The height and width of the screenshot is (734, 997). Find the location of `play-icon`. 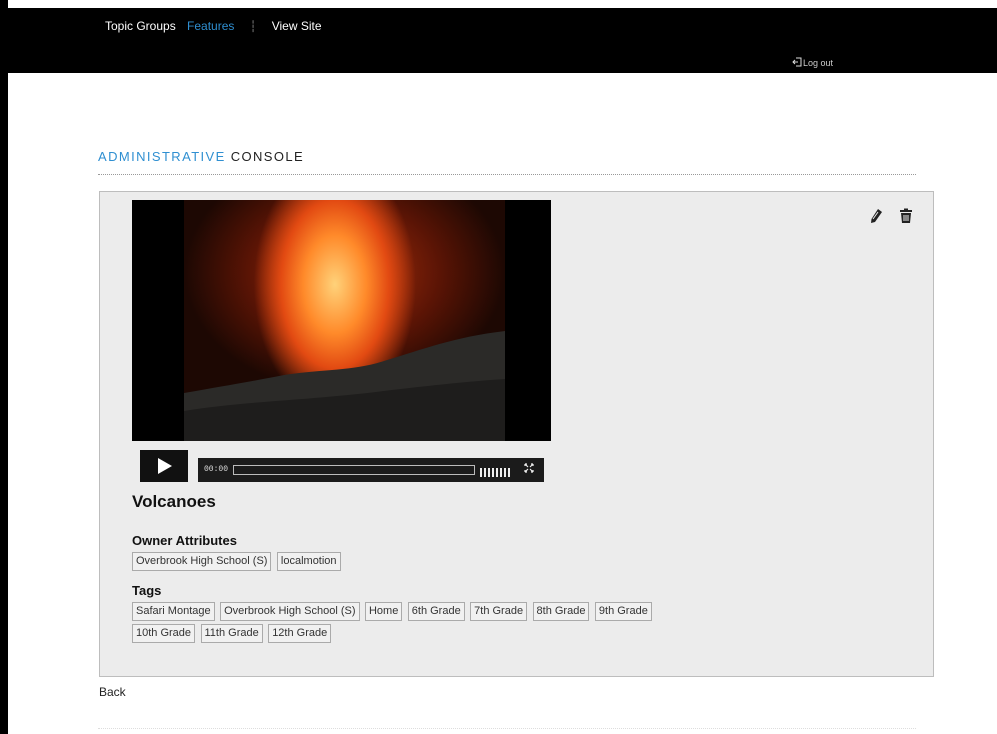

play-icon is located at coordinates (165, 466).